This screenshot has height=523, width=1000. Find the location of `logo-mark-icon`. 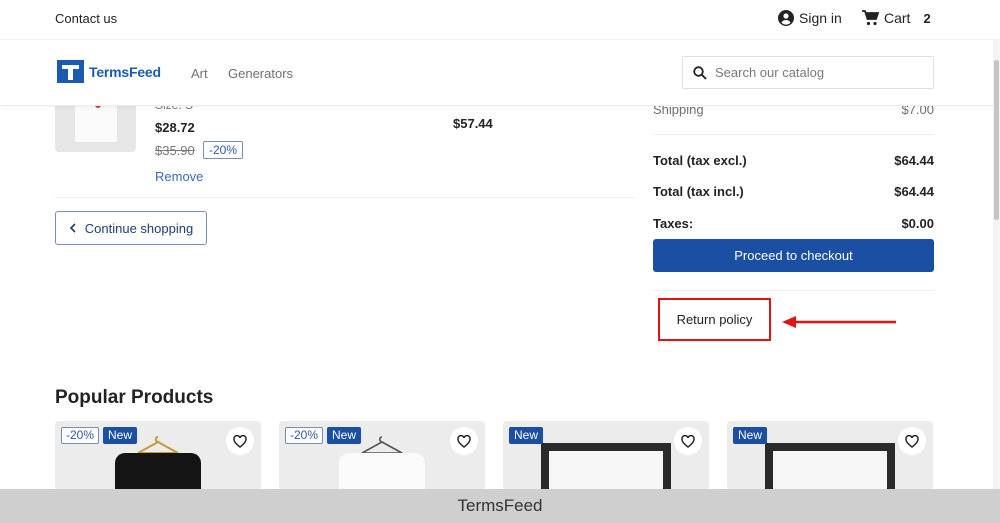

logo-mark-icon is located at coordinates (70, 71).